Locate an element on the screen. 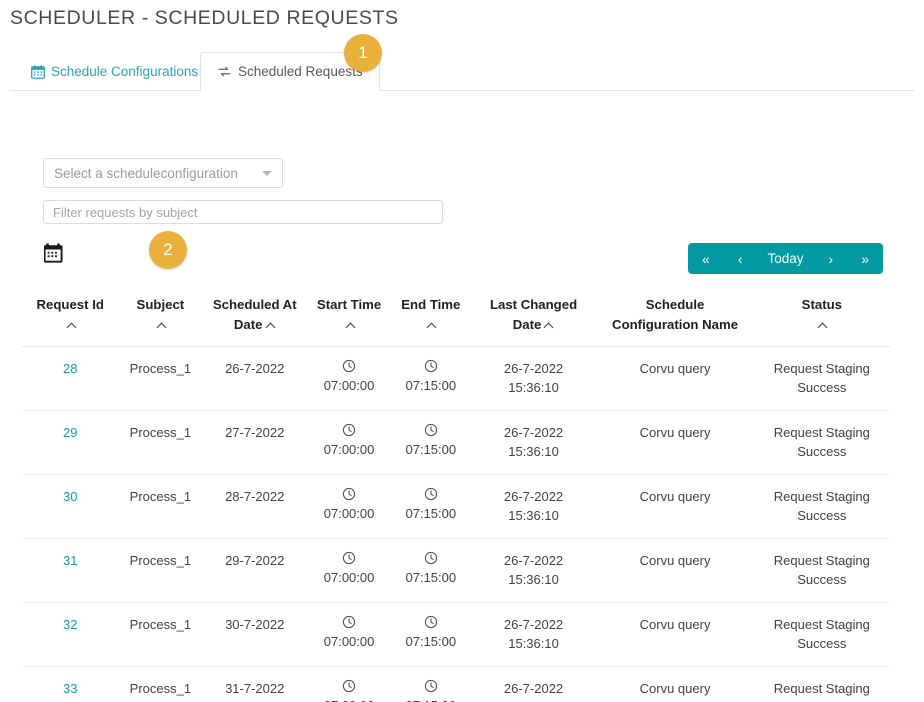 Image resolution: width=924 pixels, height=702 pixels. annotation-badge-2: 2 is located at coordinates (168, 250).